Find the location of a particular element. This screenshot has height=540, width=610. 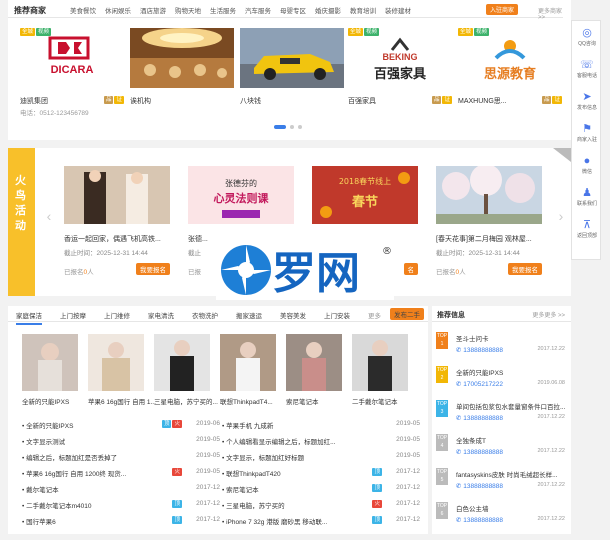

list-item: • 个人编辑看显示编辑之后，标题加红... 2019-05 is located at coordinates (321, 440).